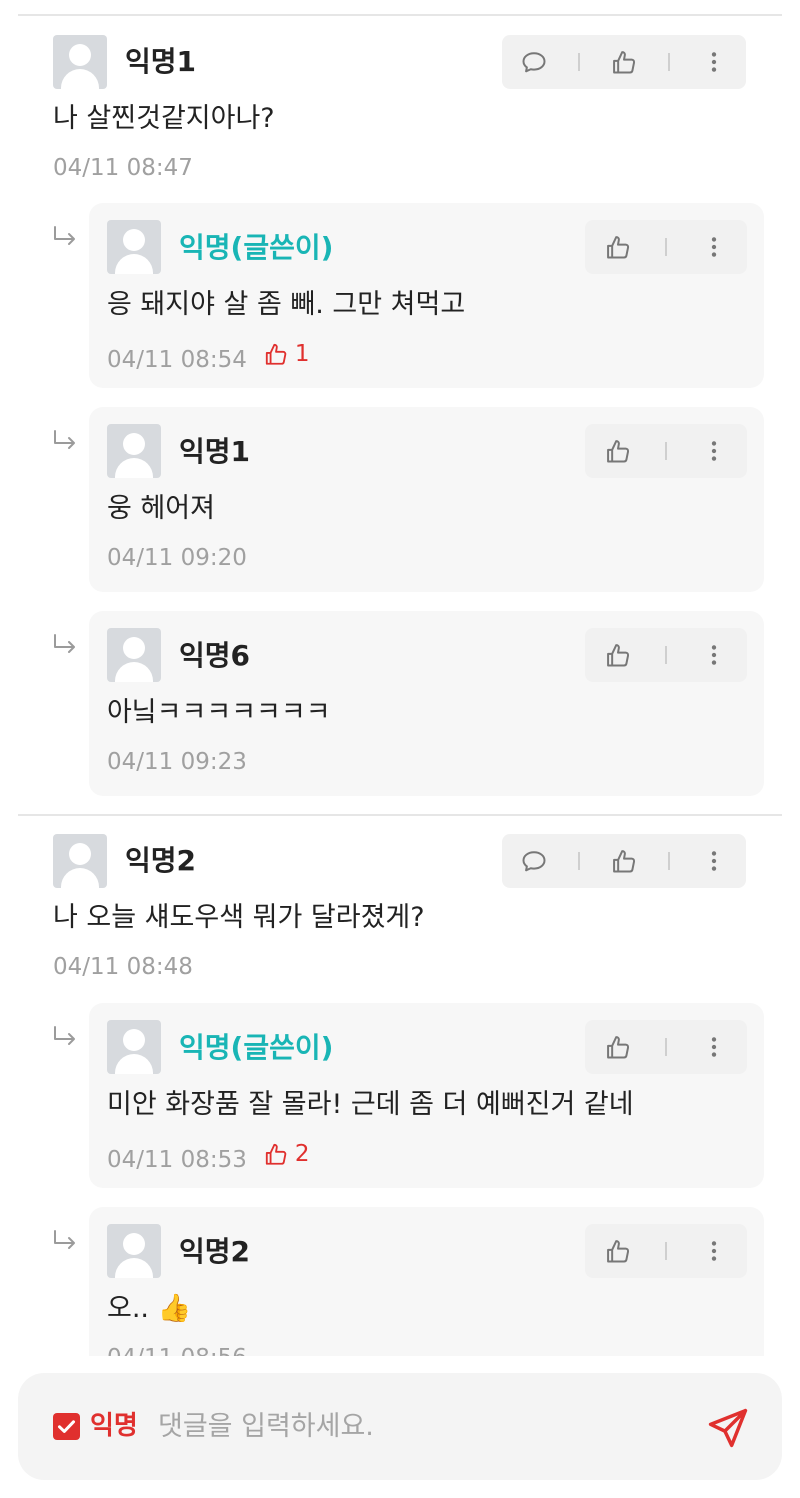  What do you see at coordinates (123, 168) in the screenshot?
I see `comment-time: 04/11 08:47` at bounding box center [123, 168].